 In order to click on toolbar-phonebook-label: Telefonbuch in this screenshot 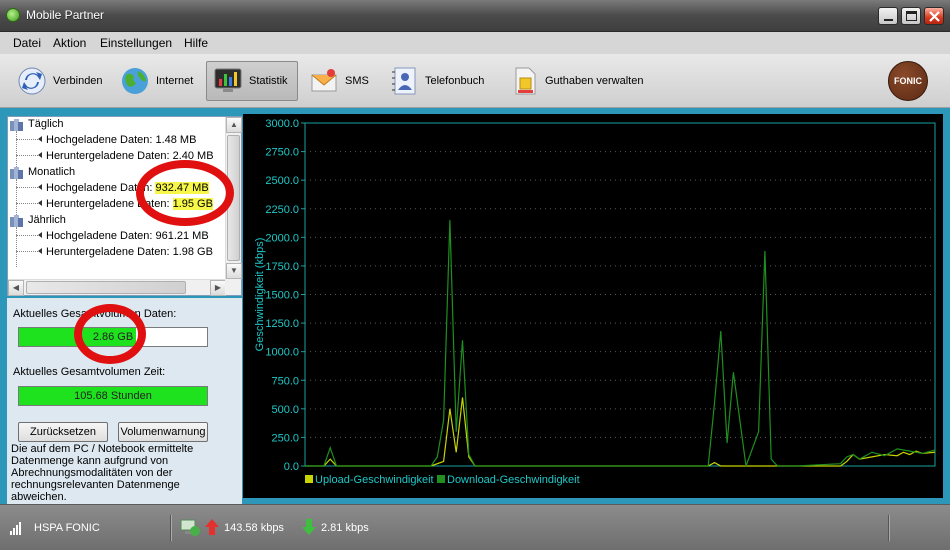, I will do `click(455, 81)`.